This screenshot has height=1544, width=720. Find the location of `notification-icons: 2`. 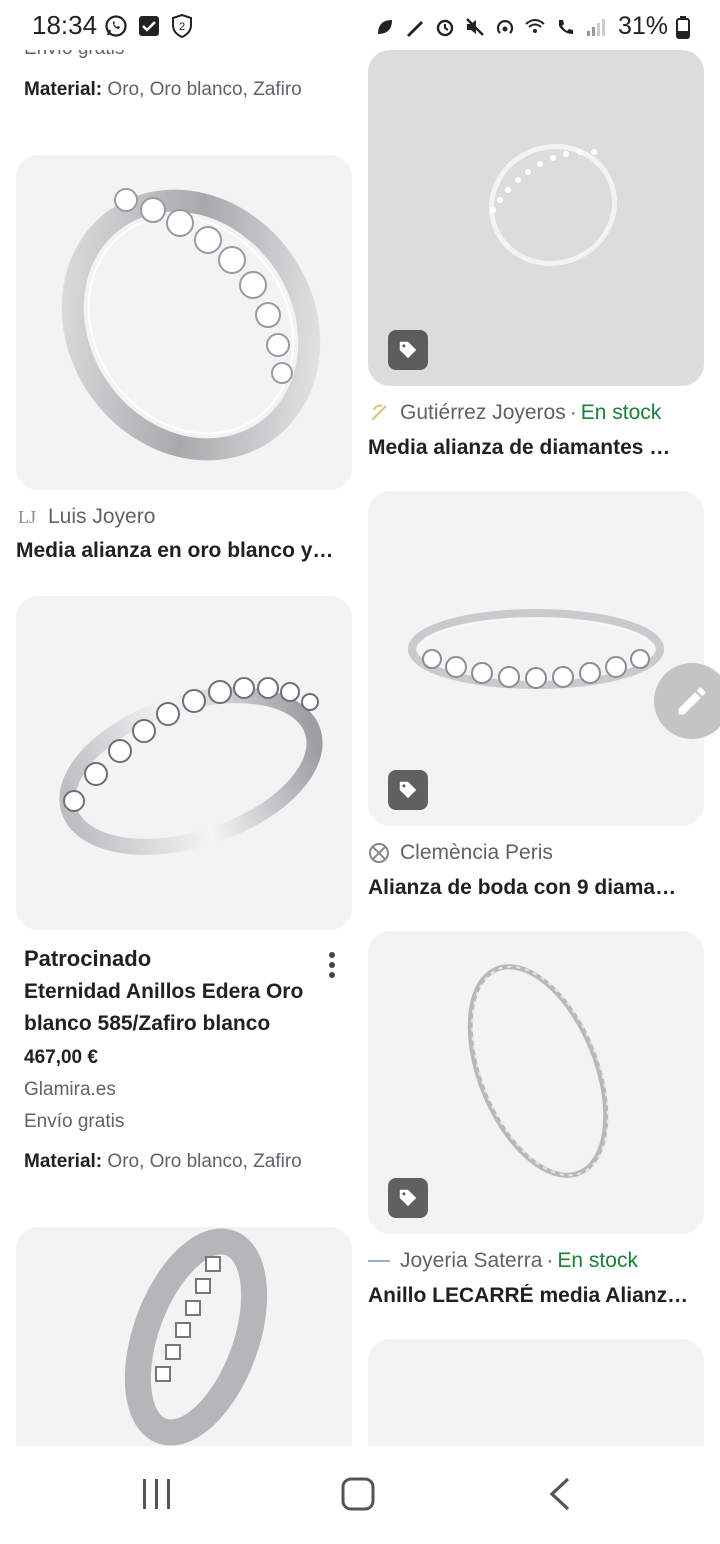

notification-icons: 2 is located at coordinates (149, 28).